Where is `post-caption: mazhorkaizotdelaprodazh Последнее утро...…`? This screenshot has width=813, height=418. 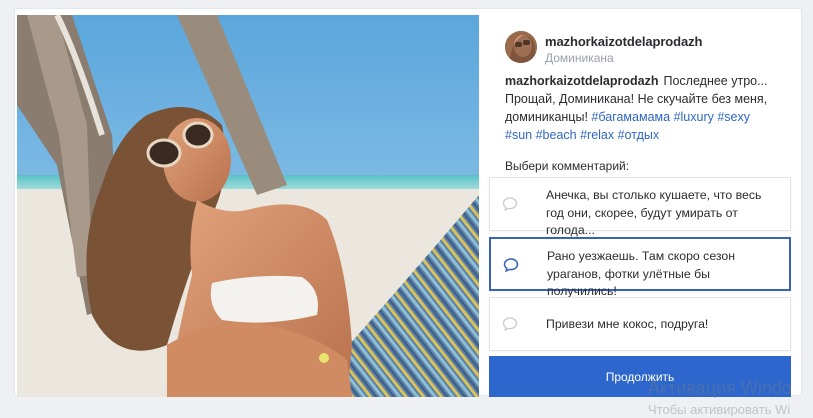
post-caption: mazhorkaizotdelaprodazh Последнее утро...… is located at coordinates (642, 108).